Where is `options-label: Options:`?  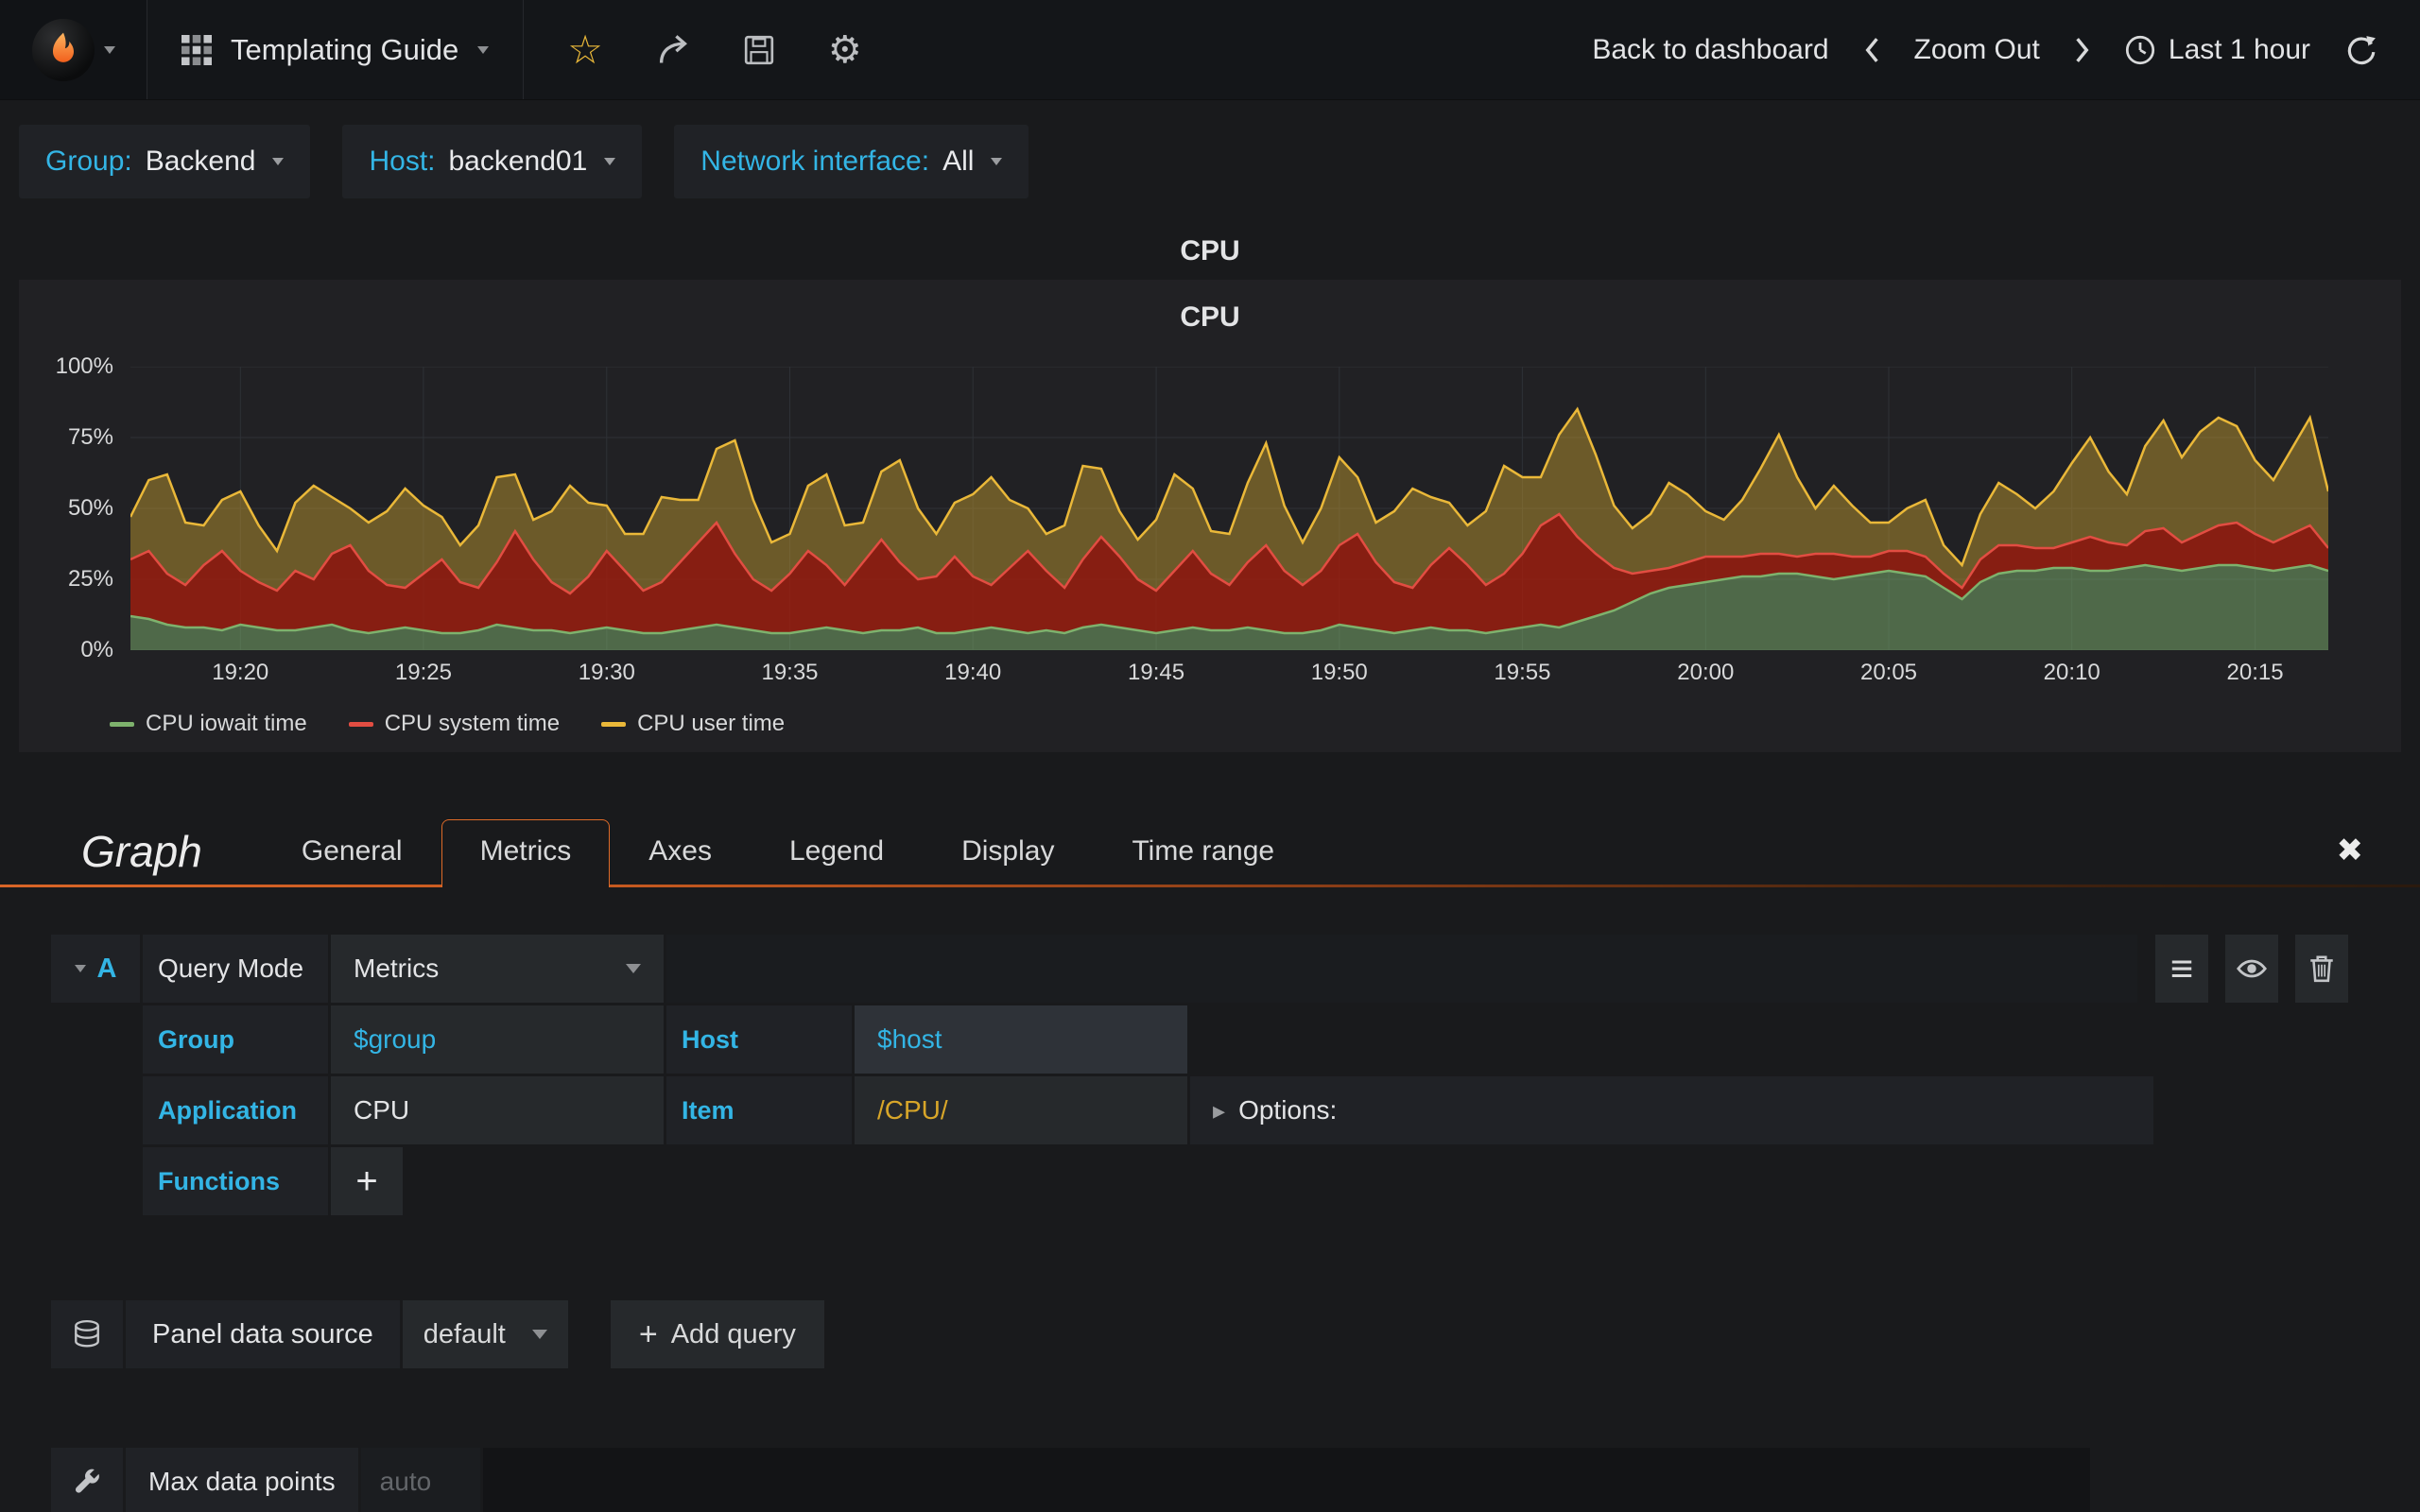 options-label: Options: is located at coordinates (1288, 1110).